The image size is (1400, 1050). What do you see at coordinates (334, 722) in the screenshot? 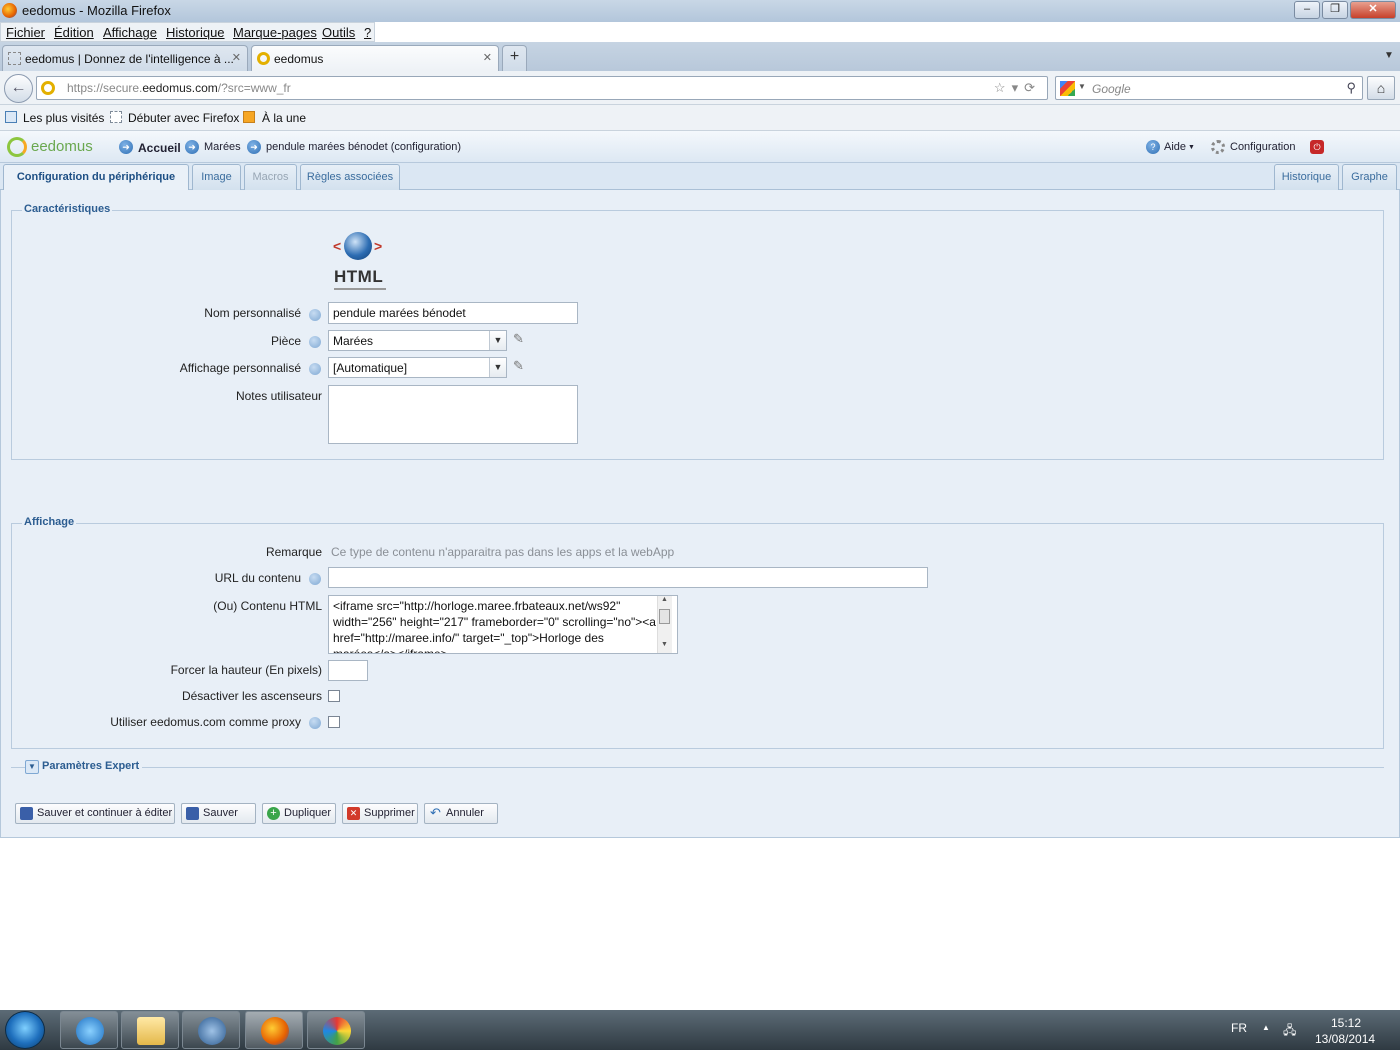
I see `proxy-checkbox` at bounding box center [334, 722].